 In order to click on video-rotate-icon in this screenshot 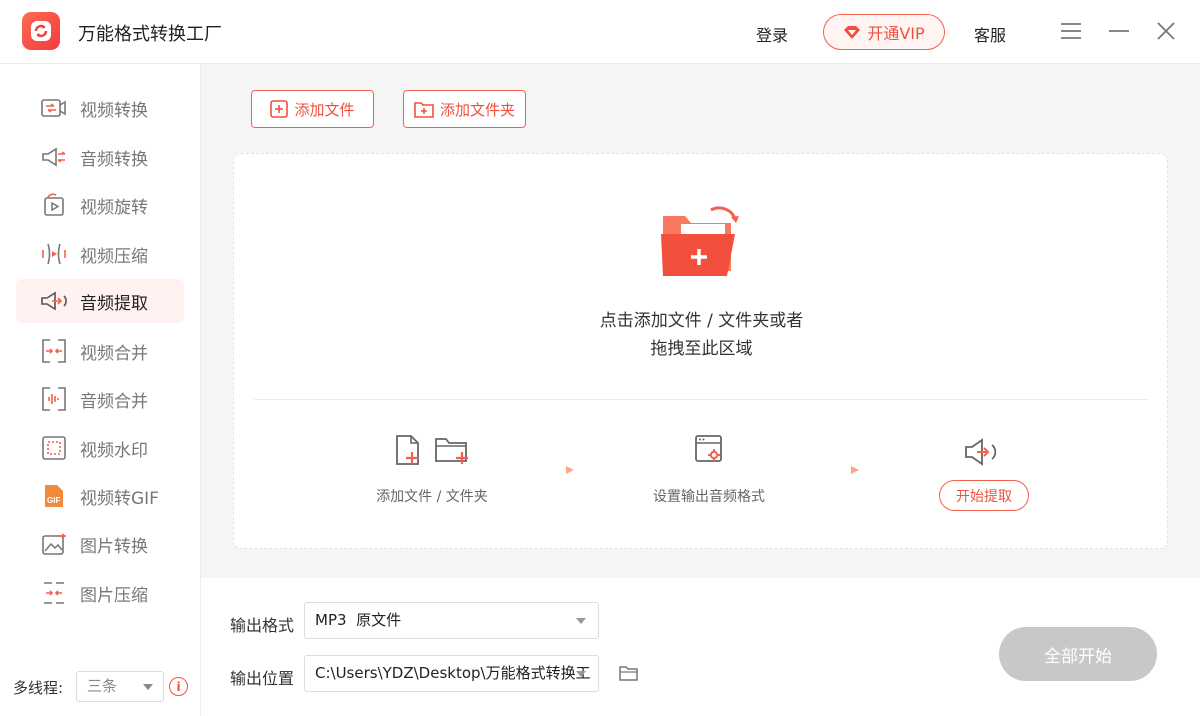, I will do `click(54, 205)`.